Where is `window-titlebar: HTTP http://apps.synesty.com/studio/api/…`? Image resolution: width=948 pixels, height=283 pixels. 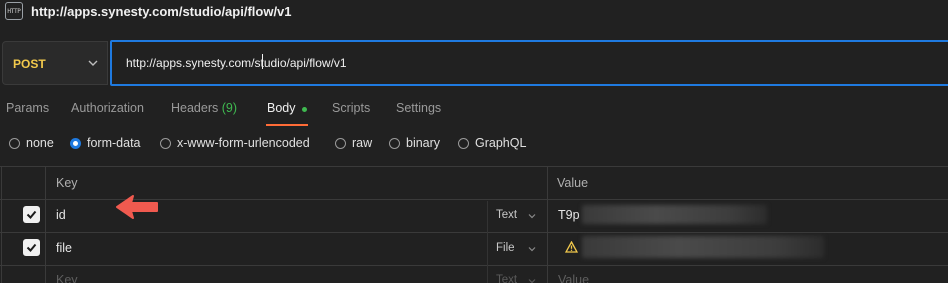
window-titlebar: HTTP http://apps.synesty.com/studio/api/… is located at coordinates (474, 12).